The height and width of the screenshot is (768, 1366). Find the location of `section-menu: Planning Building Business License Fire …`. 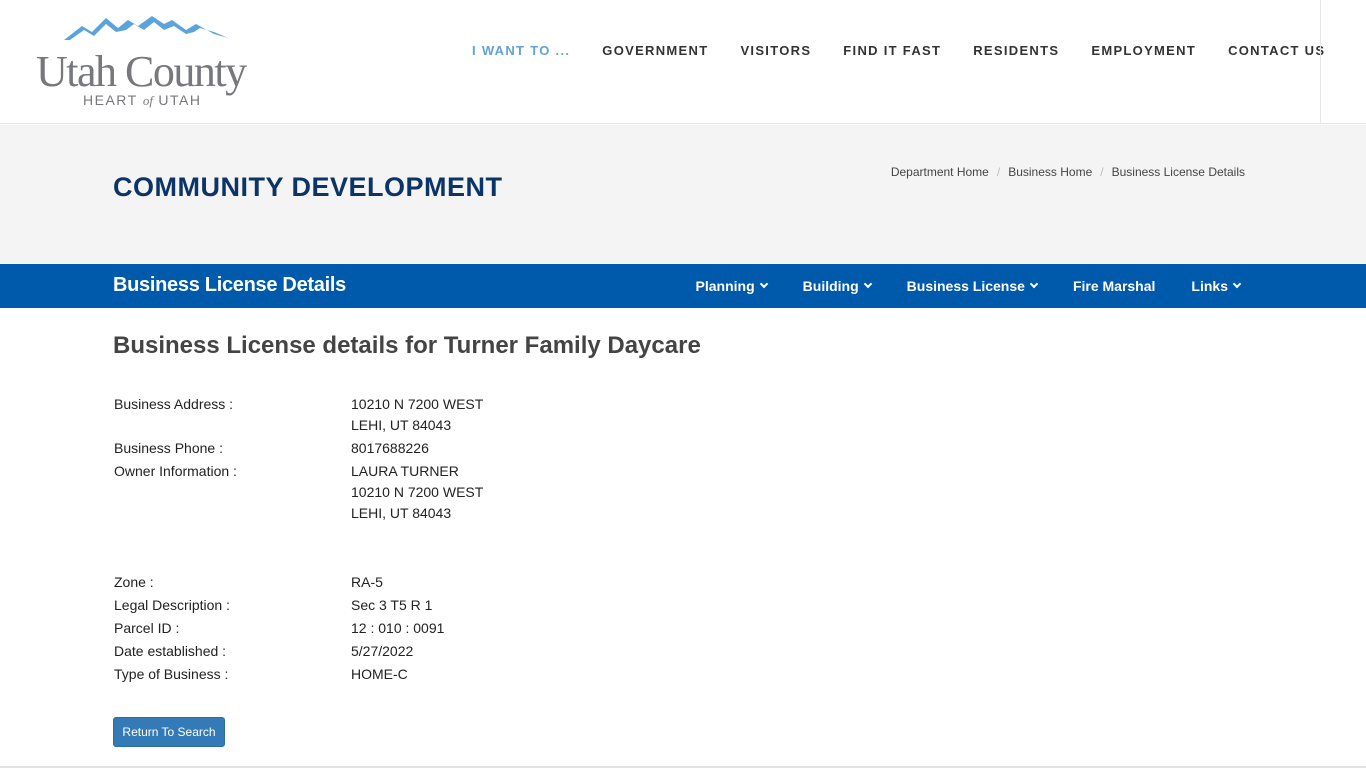

section-menu: Planning Building Business License Fire … is located at coordinates (951, 286).